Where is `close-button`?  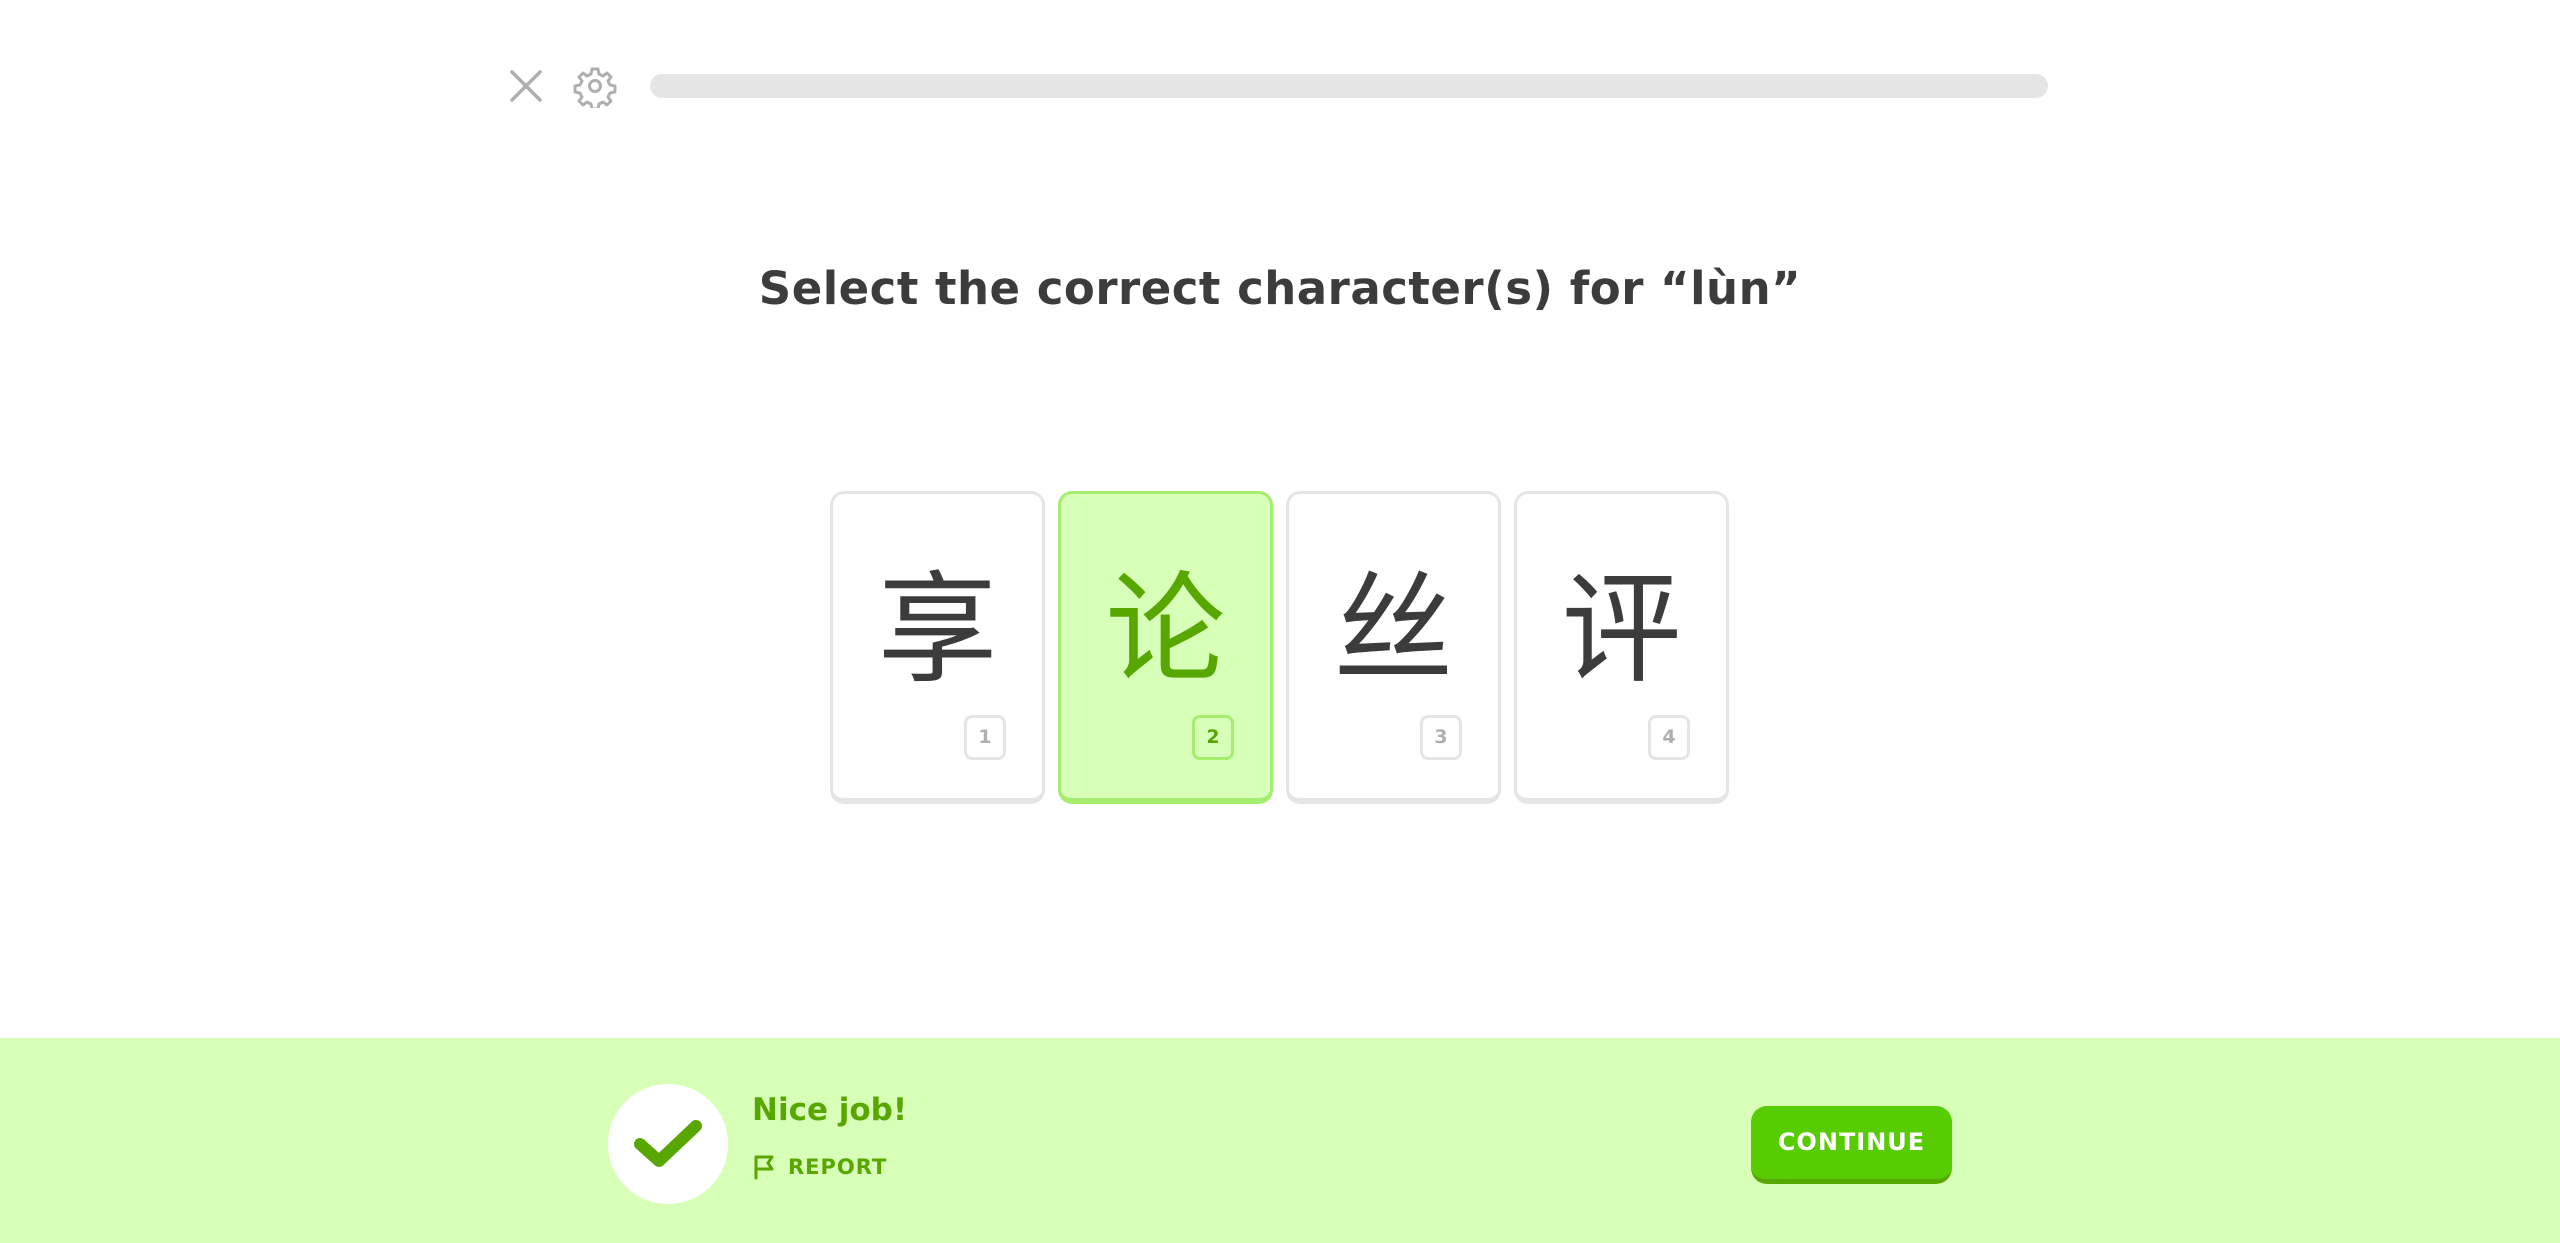 close-button is located at coordinates (526, 86).